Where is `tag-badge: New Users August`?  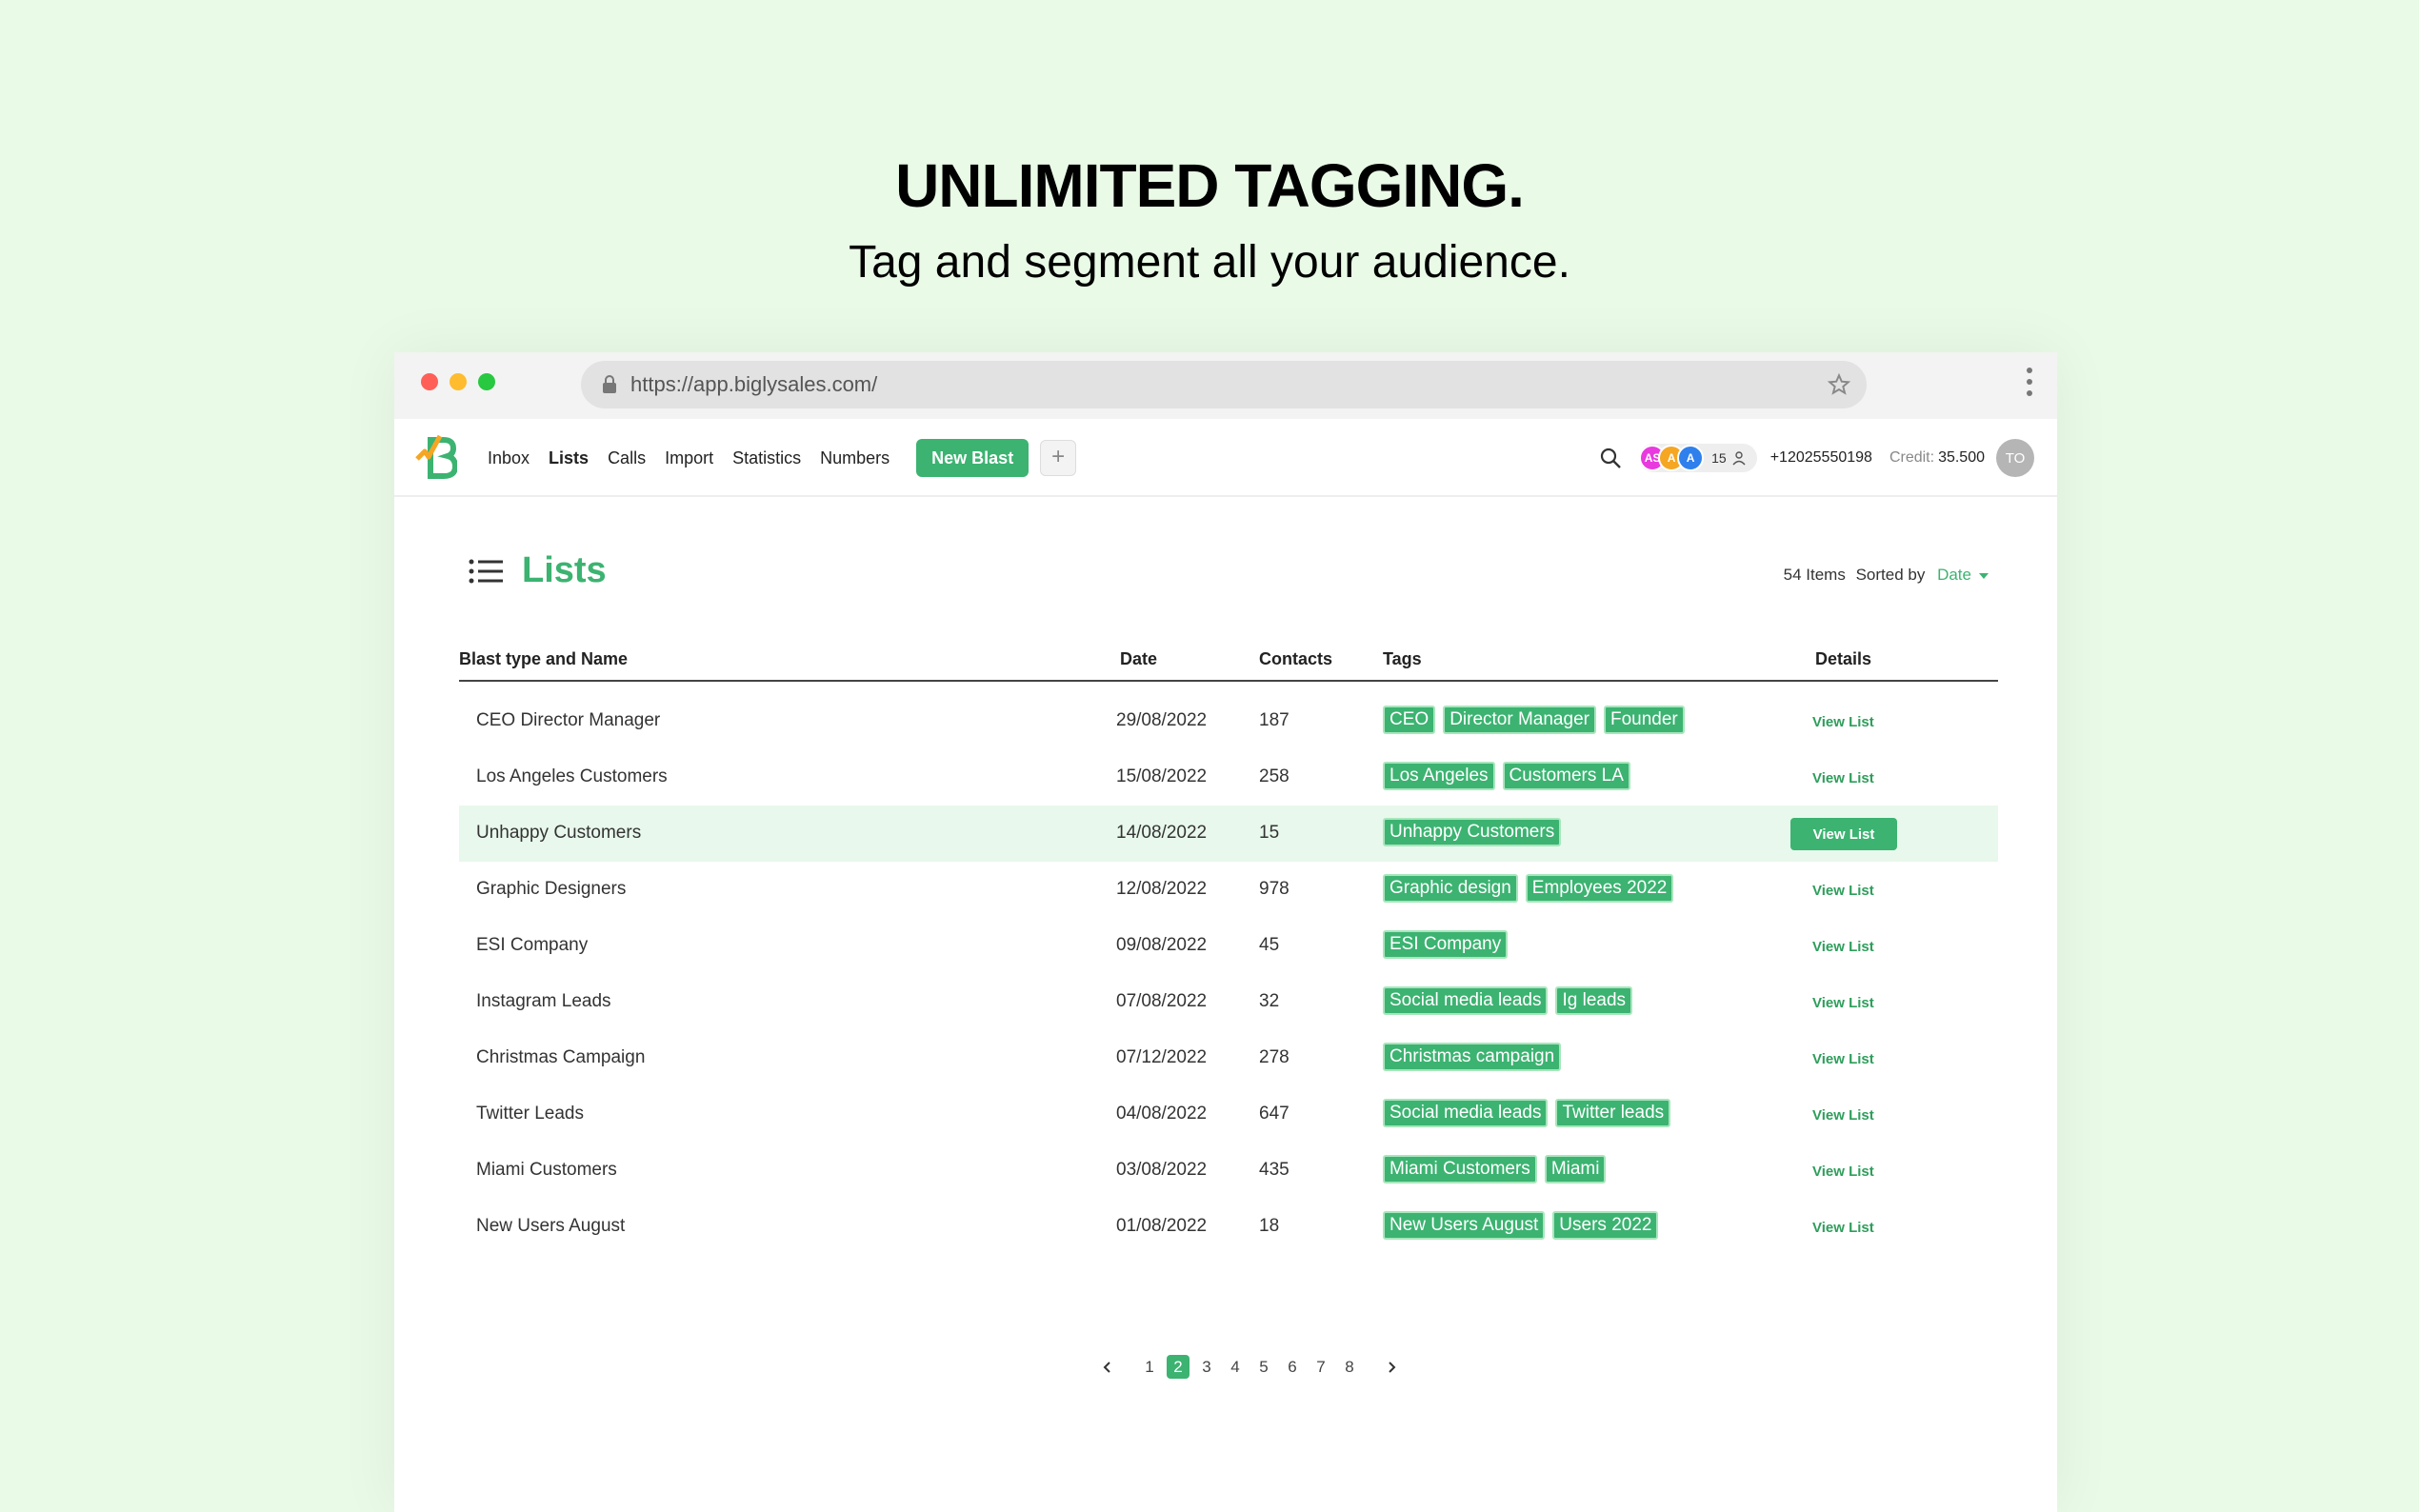
tag-badge: New Users August is located at coordinates (1464, 1225).